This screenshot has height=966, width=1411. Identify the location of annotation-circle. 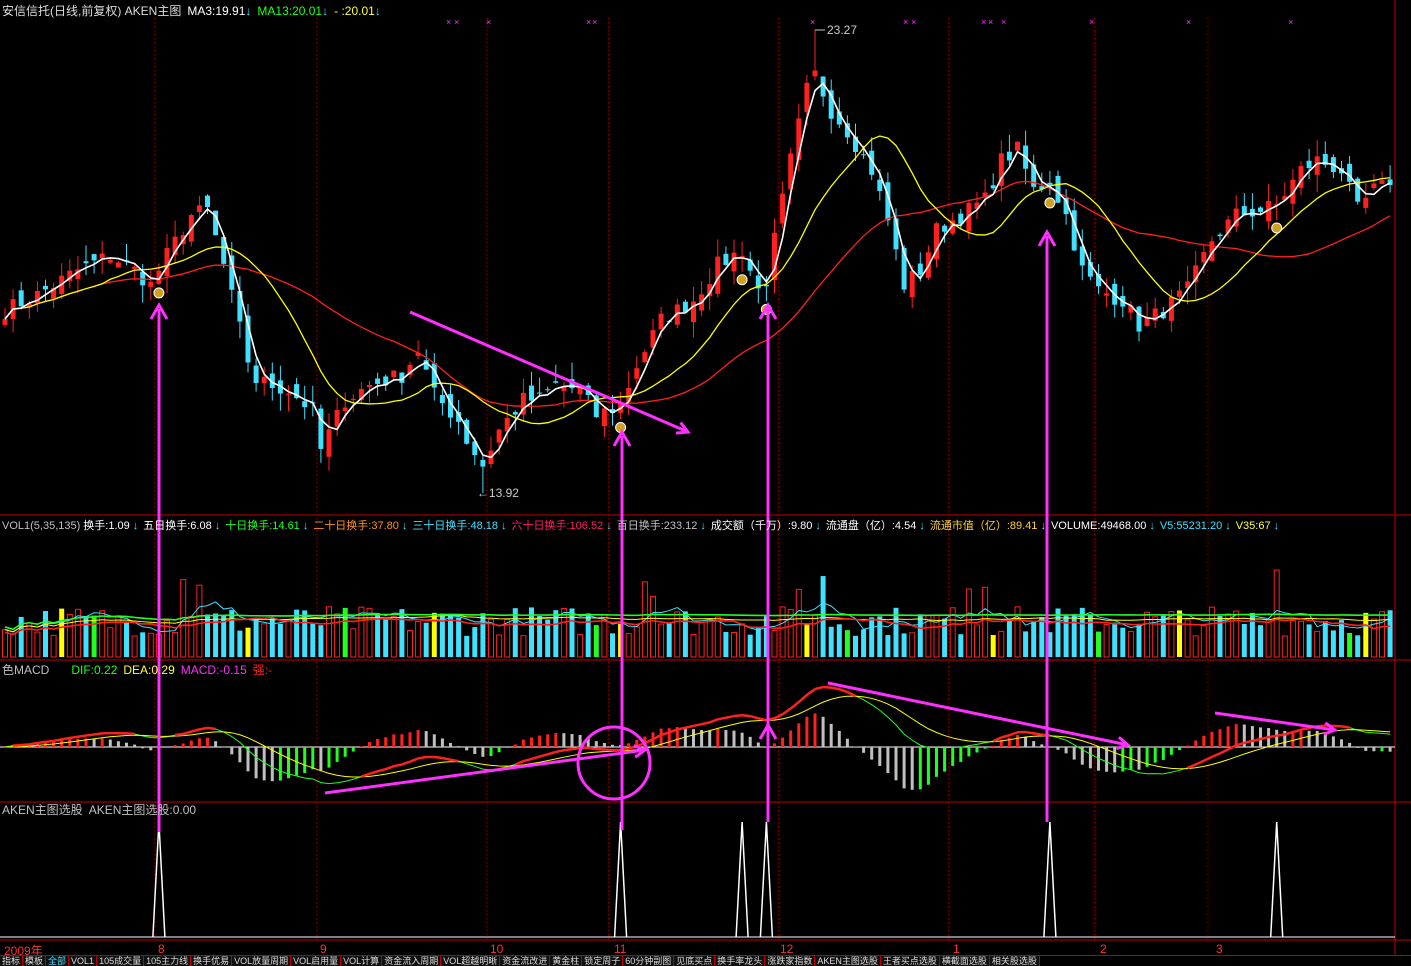
(614, 763).